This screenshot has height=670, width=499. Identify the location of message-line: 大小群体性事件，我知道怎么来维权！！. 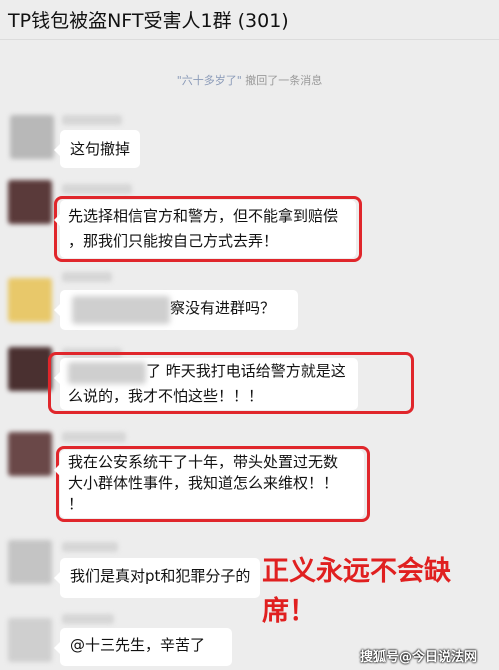
(203, 483).